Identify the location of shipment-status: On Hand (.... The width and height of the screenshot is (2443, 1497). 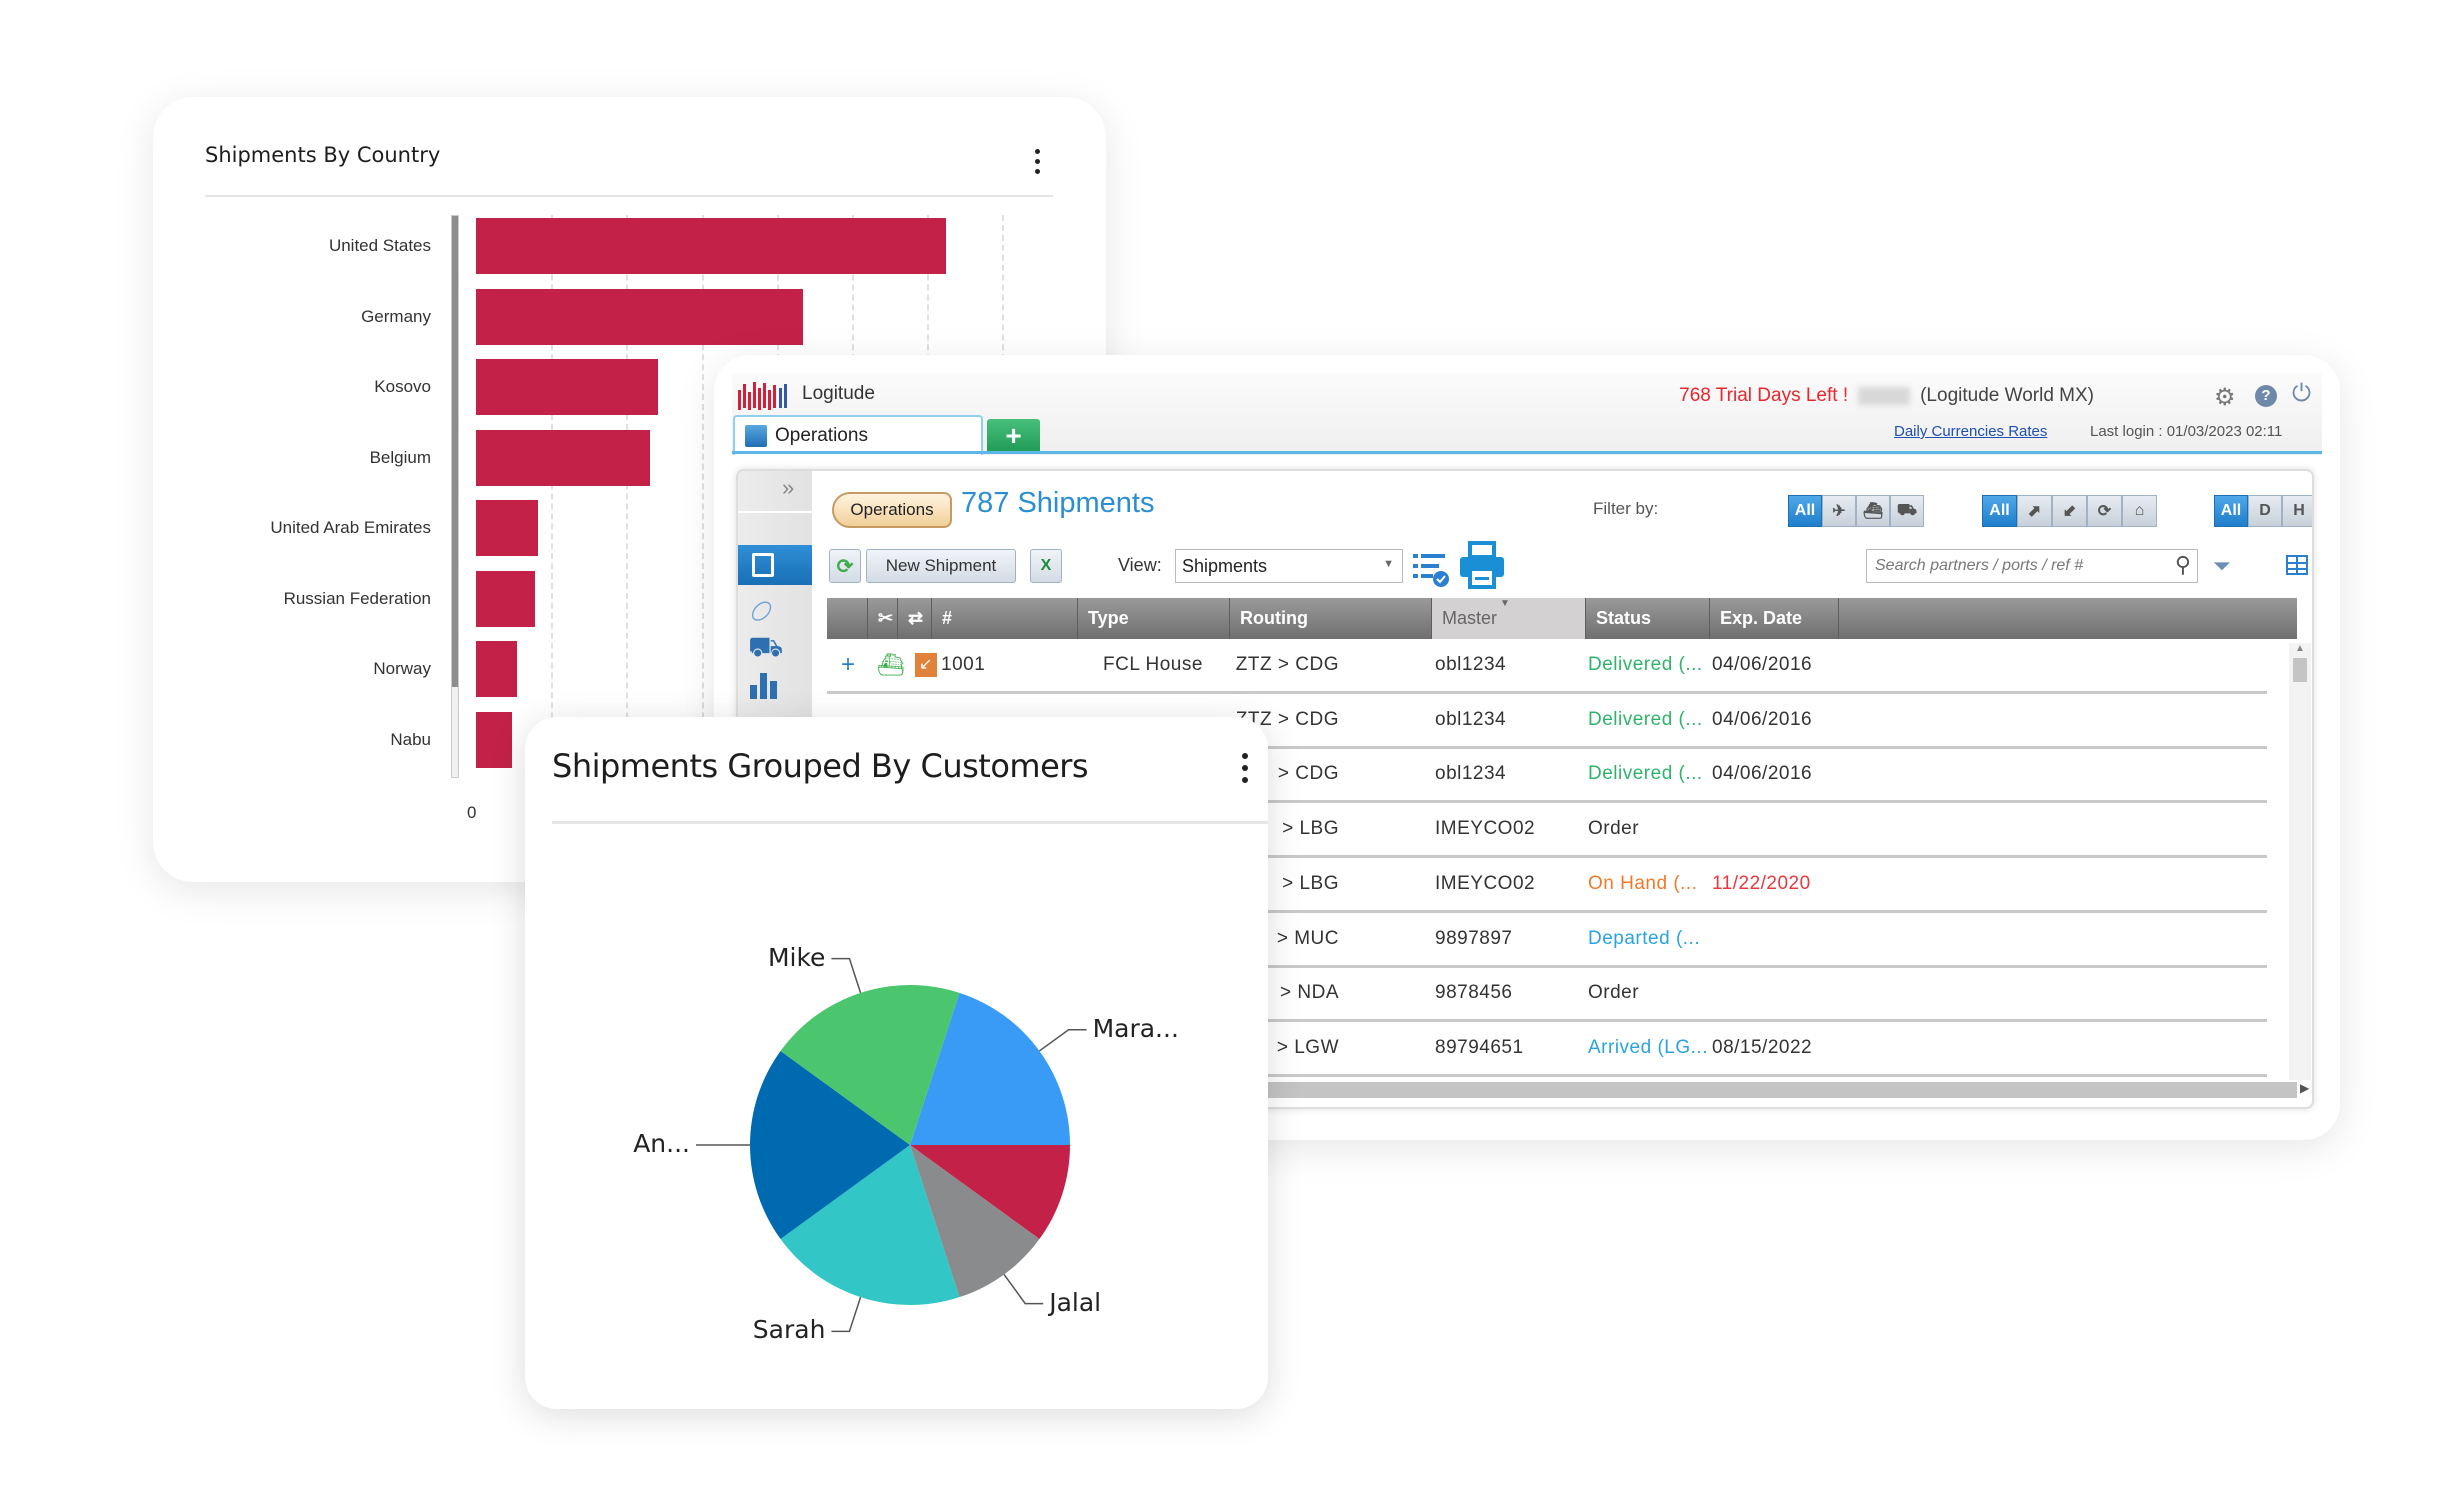
(1643, 883).